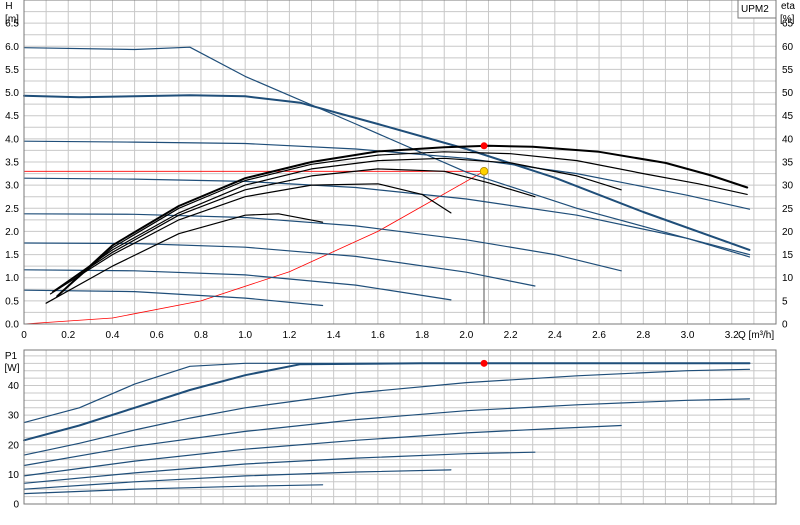 Image resolution: width=800 pixels, height=525 pixels. Describe the element at coordinates (788, 232) in the screenshot. I see `eta-tick-label: 20` at that location.